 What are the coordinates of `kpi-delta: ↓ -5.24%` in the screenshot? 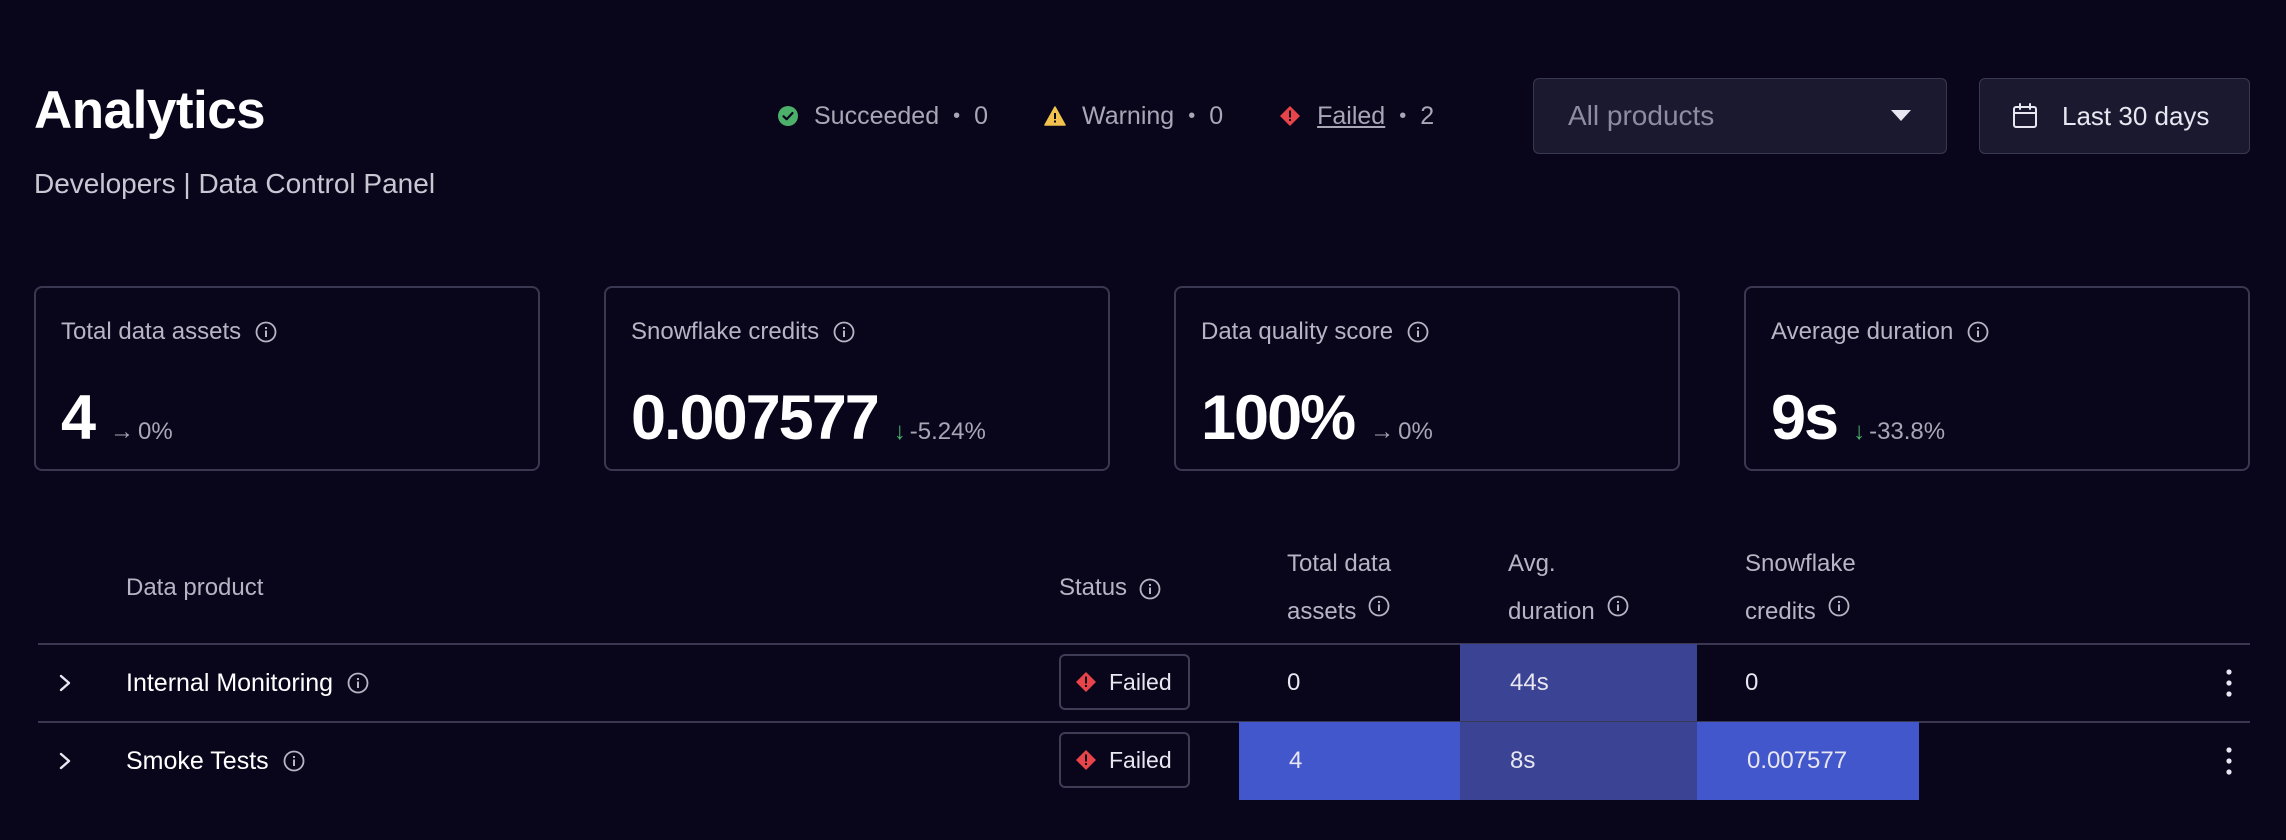 It's located at (940, 432).